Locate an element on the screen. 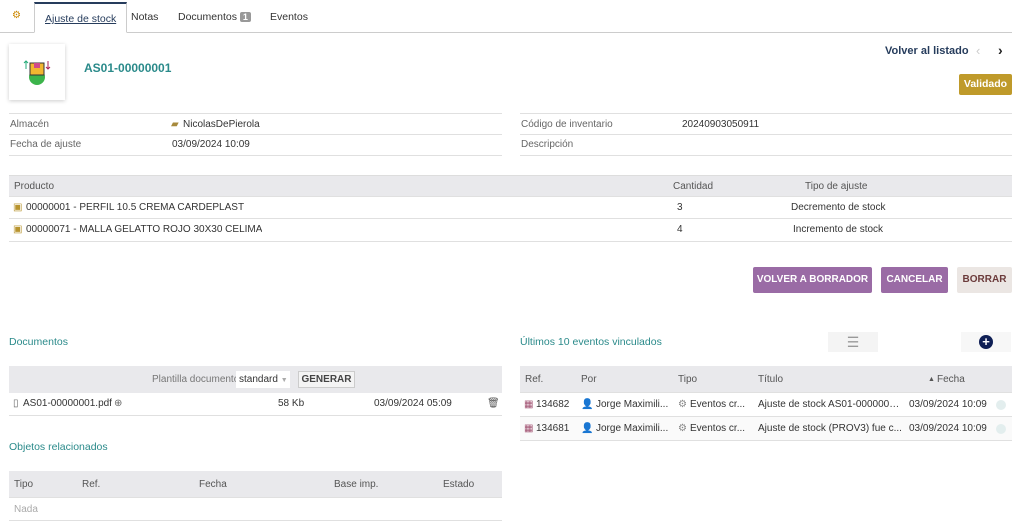 This screenshot has width=1024, height=530. pdf-file-icon: ▯ is located at coordinates (16, 403).